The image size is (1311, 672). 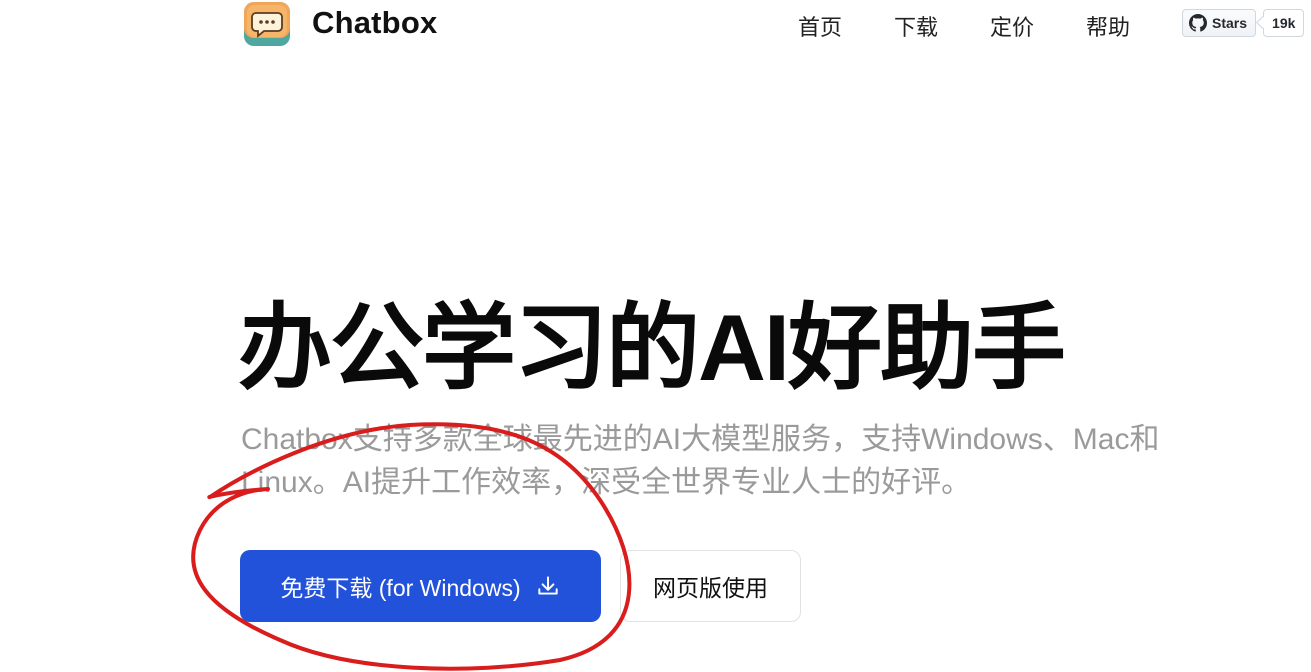 I want to click on download-button-label: 免费下载 (for Windows), so click(x=400, y=588).